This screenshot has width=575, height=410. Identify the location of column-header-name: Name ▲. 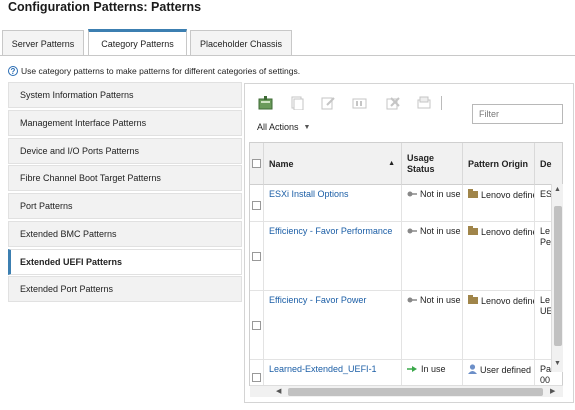
(333, 164).